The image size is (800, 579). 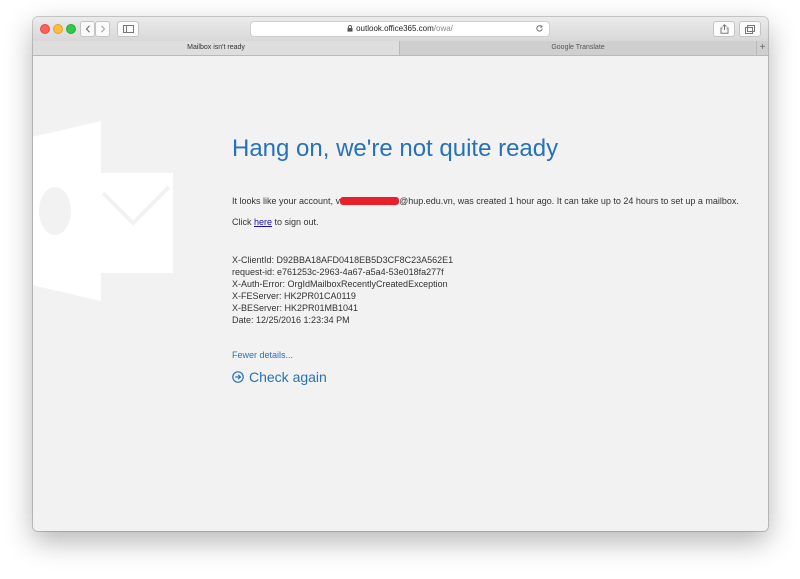 I want to click on tab-google-translate: Google Translate, so click(x=578, y=48).